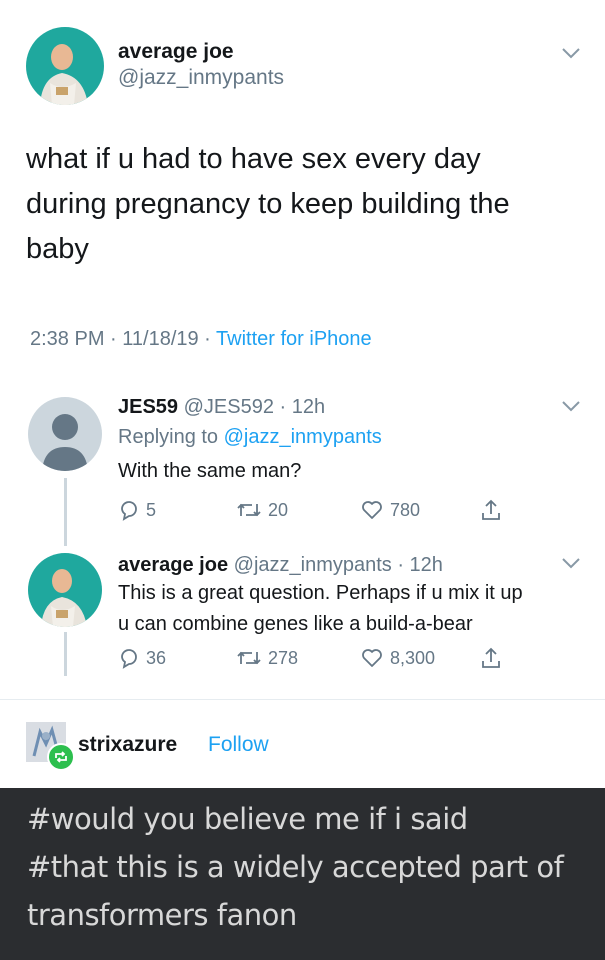 The height and width of the screenshot is (960, 605). What do you see at coordinates (173, 565) in the screenshot?
I see `reply-author-name: average joe` at bounding box center [173, 565].